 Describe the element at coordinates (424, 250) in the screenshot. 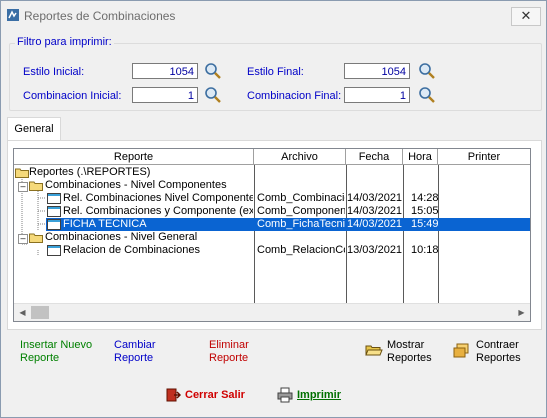

I see `report-hora: 10:18` at that location.